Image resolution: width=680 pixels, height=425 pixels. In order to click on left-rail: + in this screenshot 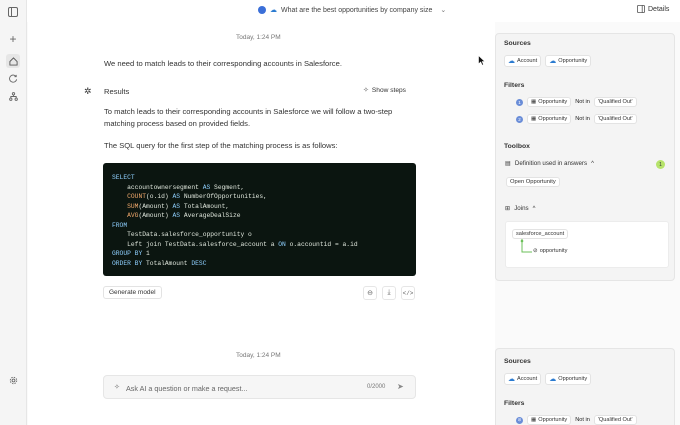, I will do `click(13, 212)`.